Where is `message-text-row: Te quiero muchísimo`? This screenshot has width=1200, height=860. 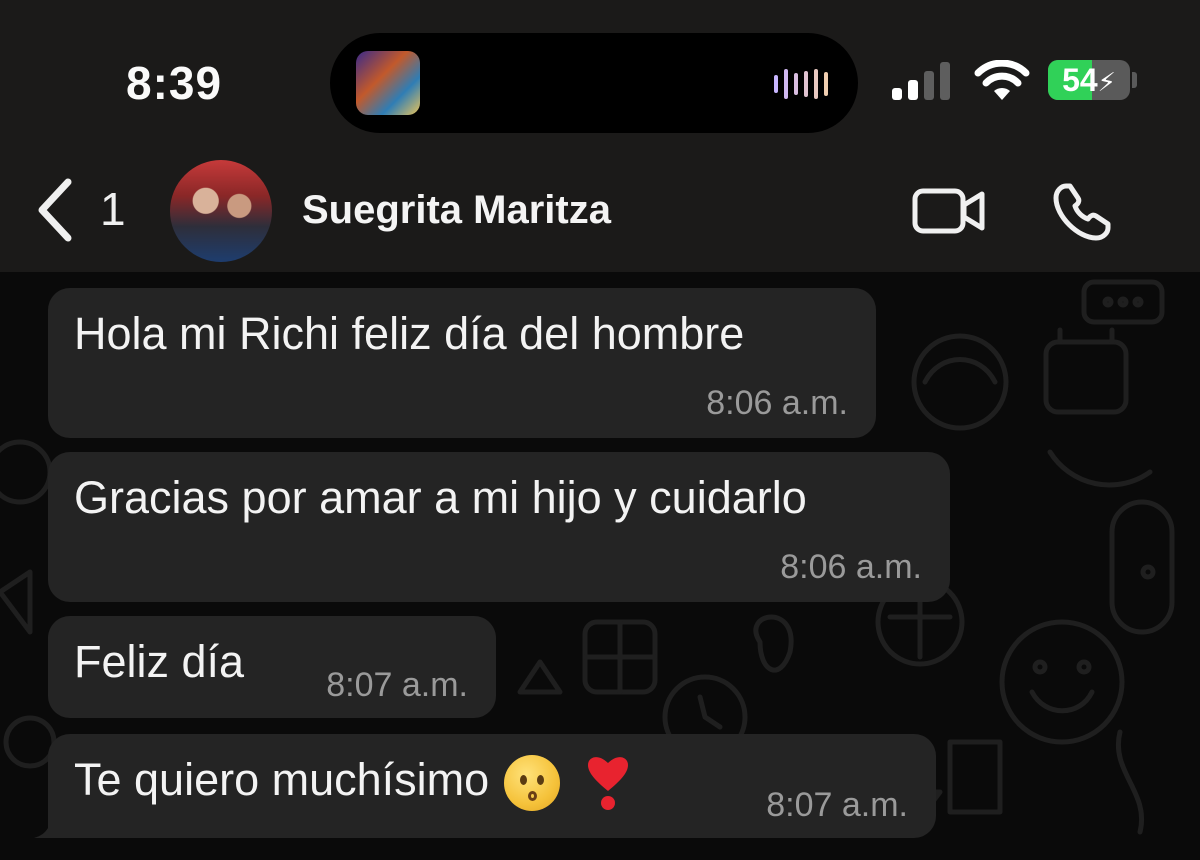 message-text-row: Te quiero muchísimo is located at coordinates (351, 783).